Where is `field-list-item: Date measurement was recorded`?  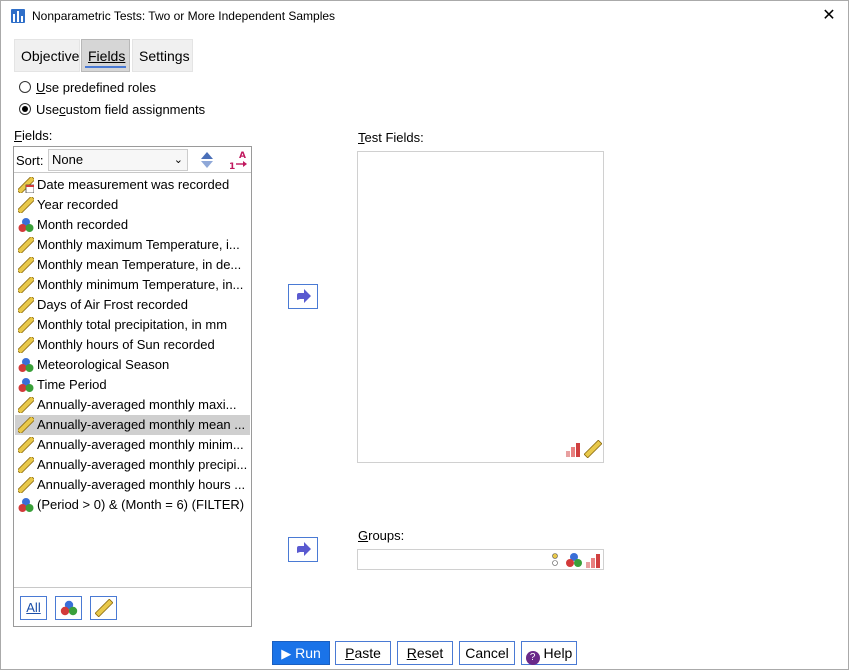 field-list-item: Date measurement was recorded is located at coordinates (132, 185).